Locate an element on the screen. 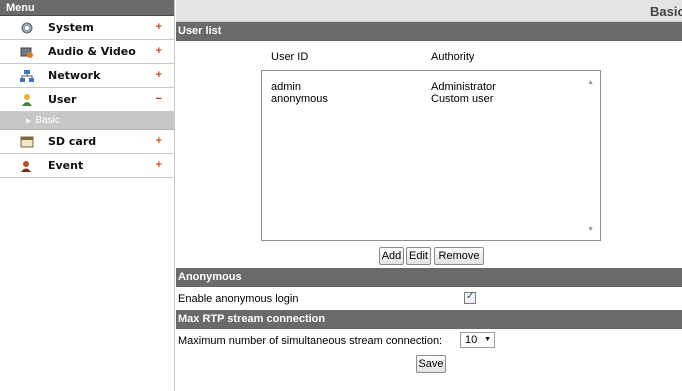 The height and width of the screenshot is (391, 682). event-icon is located at coordinates (26, 166).